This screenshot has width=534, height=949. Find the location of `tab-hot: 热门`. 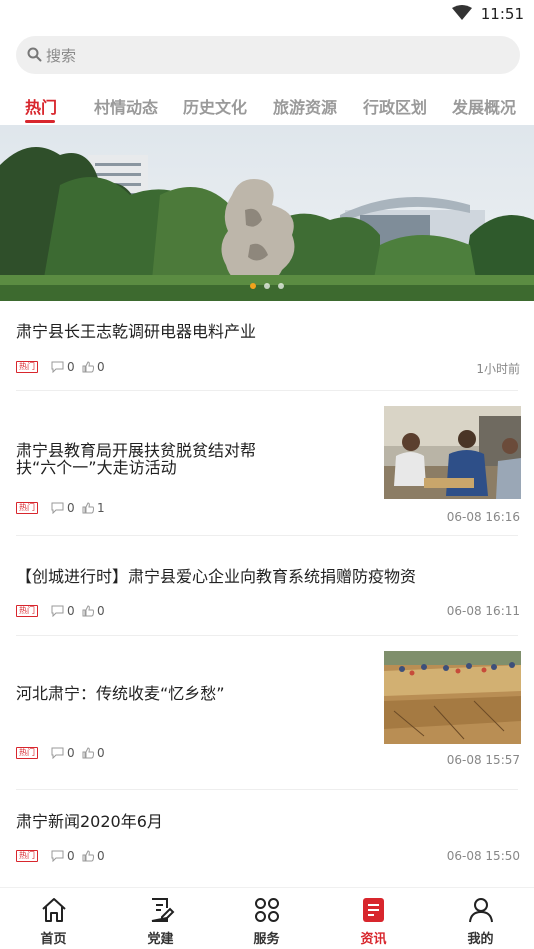

tab-hot: 热门 is located at coordinates (41, 106).